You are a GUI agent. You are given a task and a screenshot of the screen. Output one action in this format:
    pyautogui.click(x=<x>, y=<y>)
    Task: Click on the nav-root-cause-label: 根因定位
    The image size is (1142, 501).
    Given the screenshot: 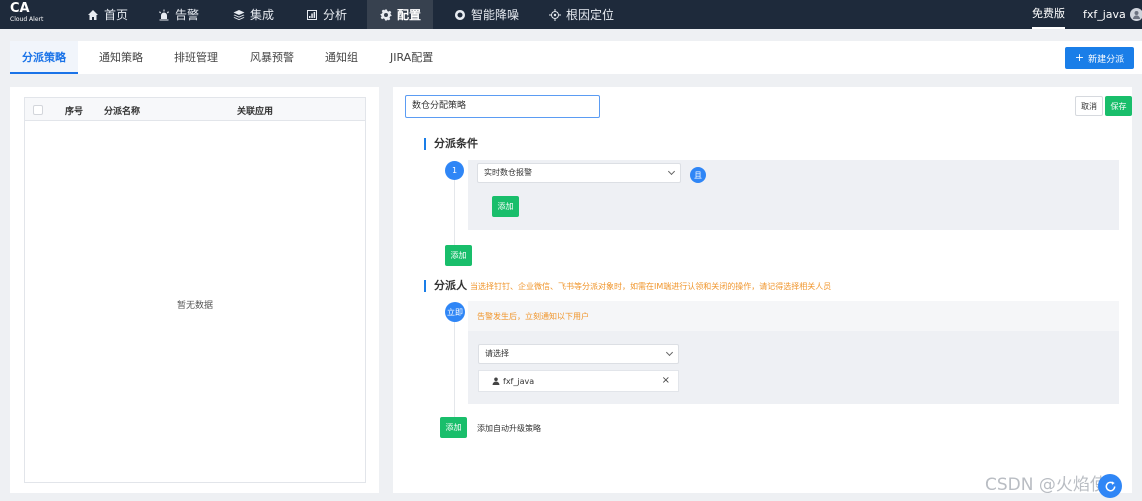 What is the action you would take?
    pyautogui.click(x=590, y=15)
    